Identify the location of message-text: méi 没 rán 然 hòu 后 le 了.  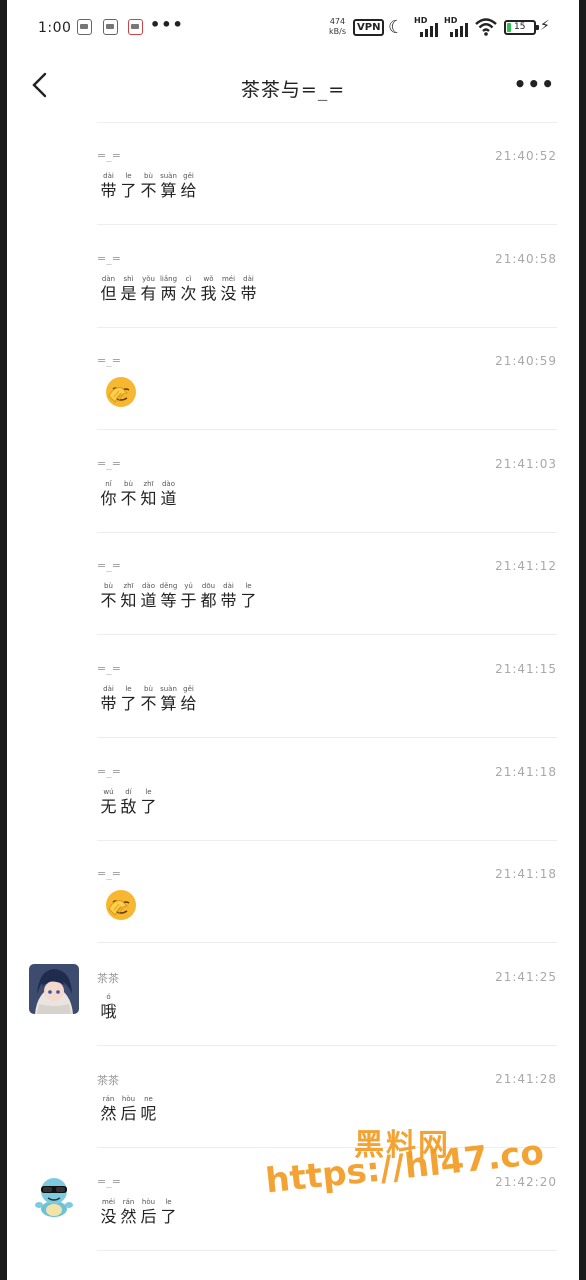
(138, 1212).